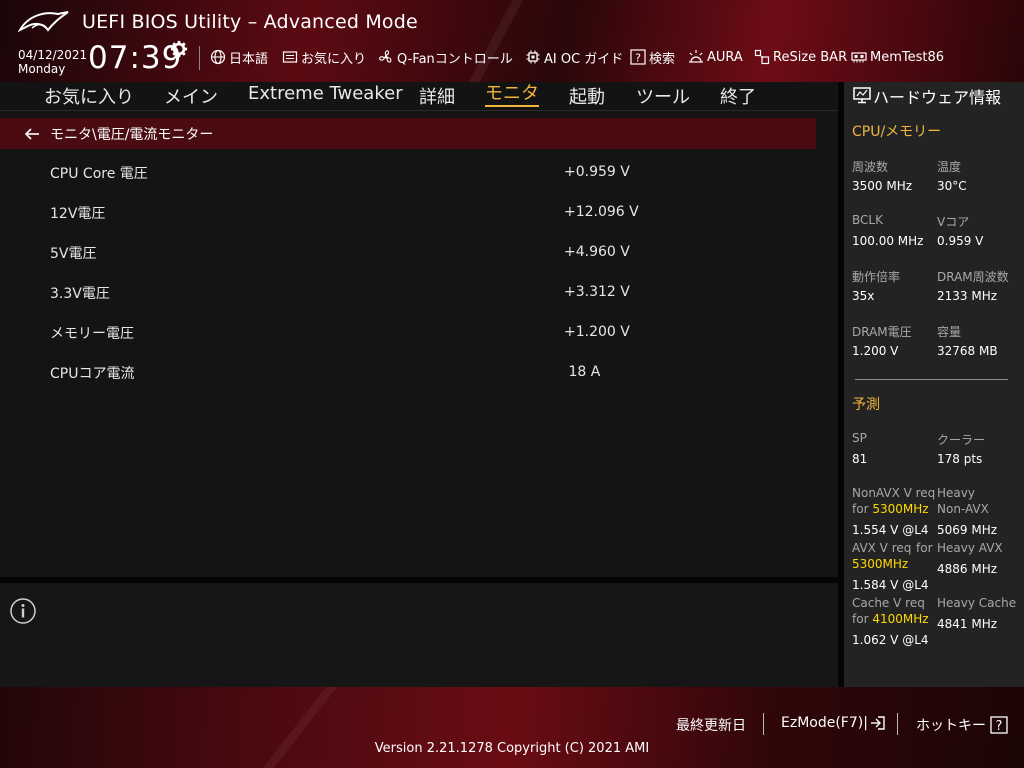 The image size is (1024, 768). I want to click on row-value-12v-voltage: +12.096 V, so click(601, 212).